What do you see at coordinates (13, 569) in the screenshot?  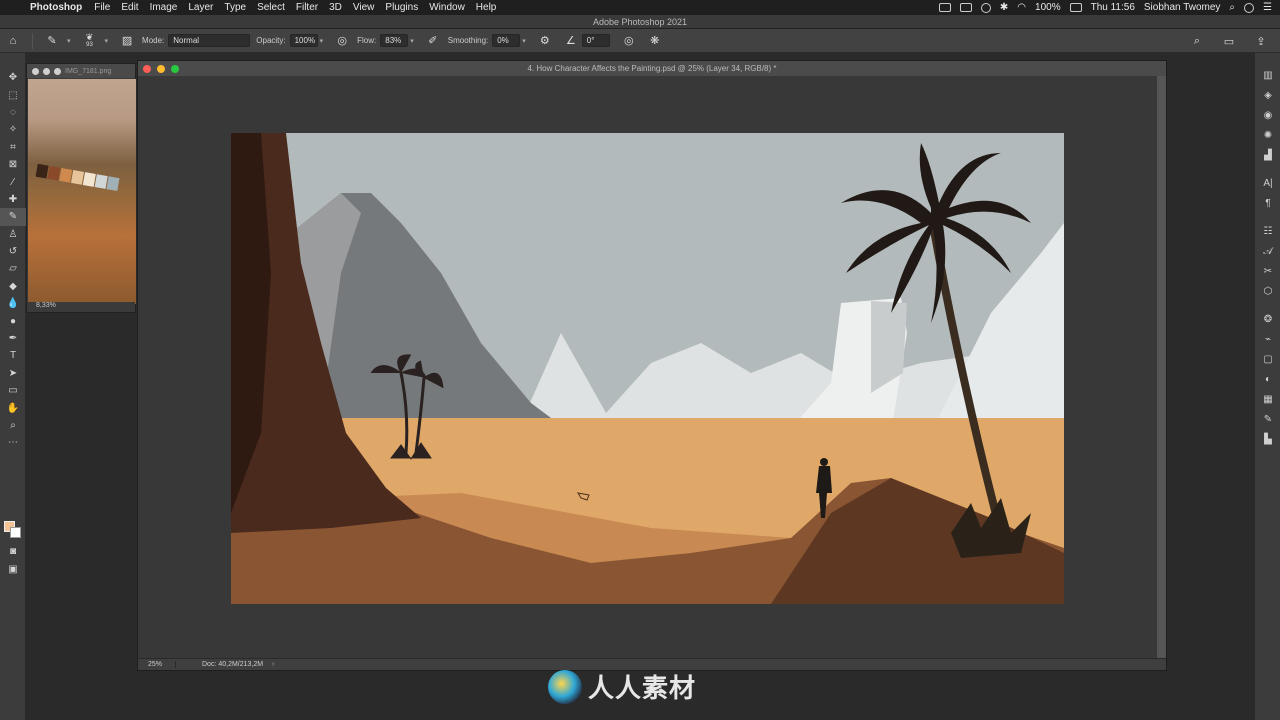 I see `screen-mode-icon: ▣` at bounding box center [13, 569].